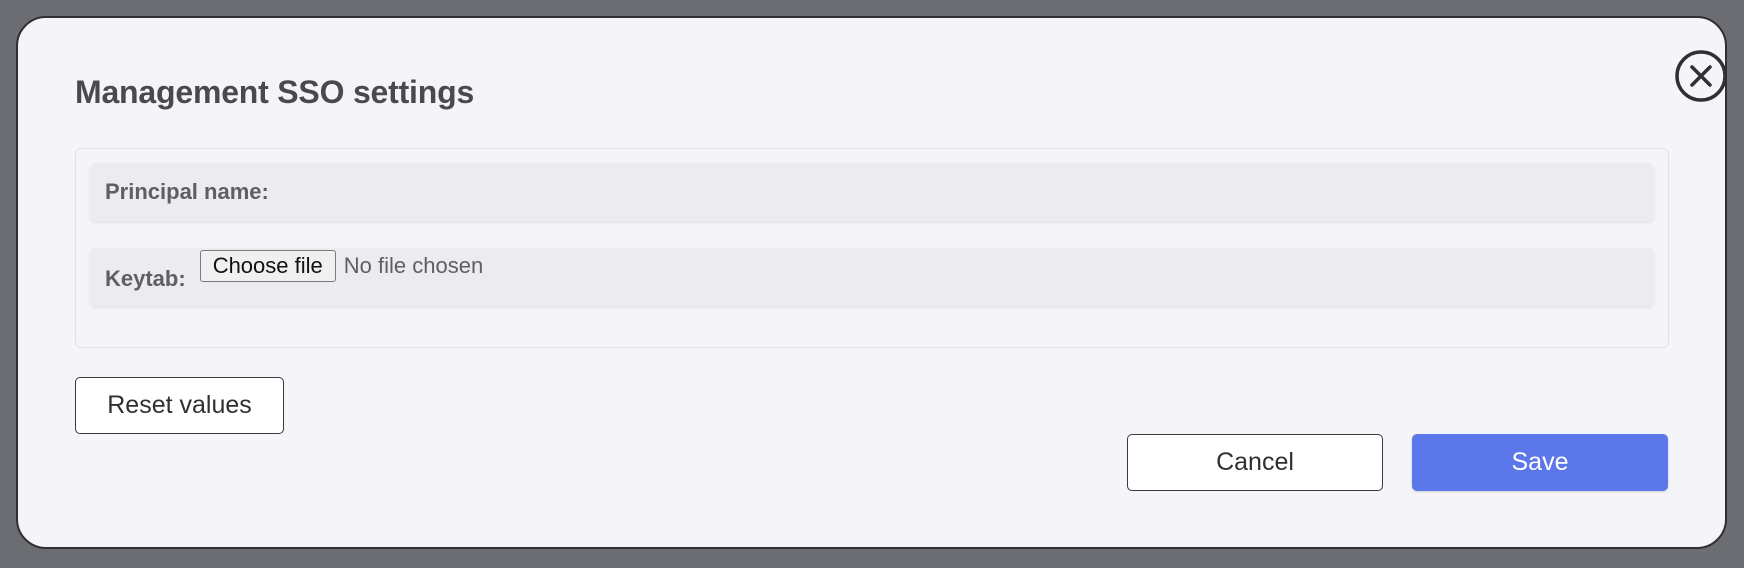 The image size is (1744, 568). Describe the element at coordinates (1255, 462) in the screenshot. I see `cancel-button: Cancel` at that location.